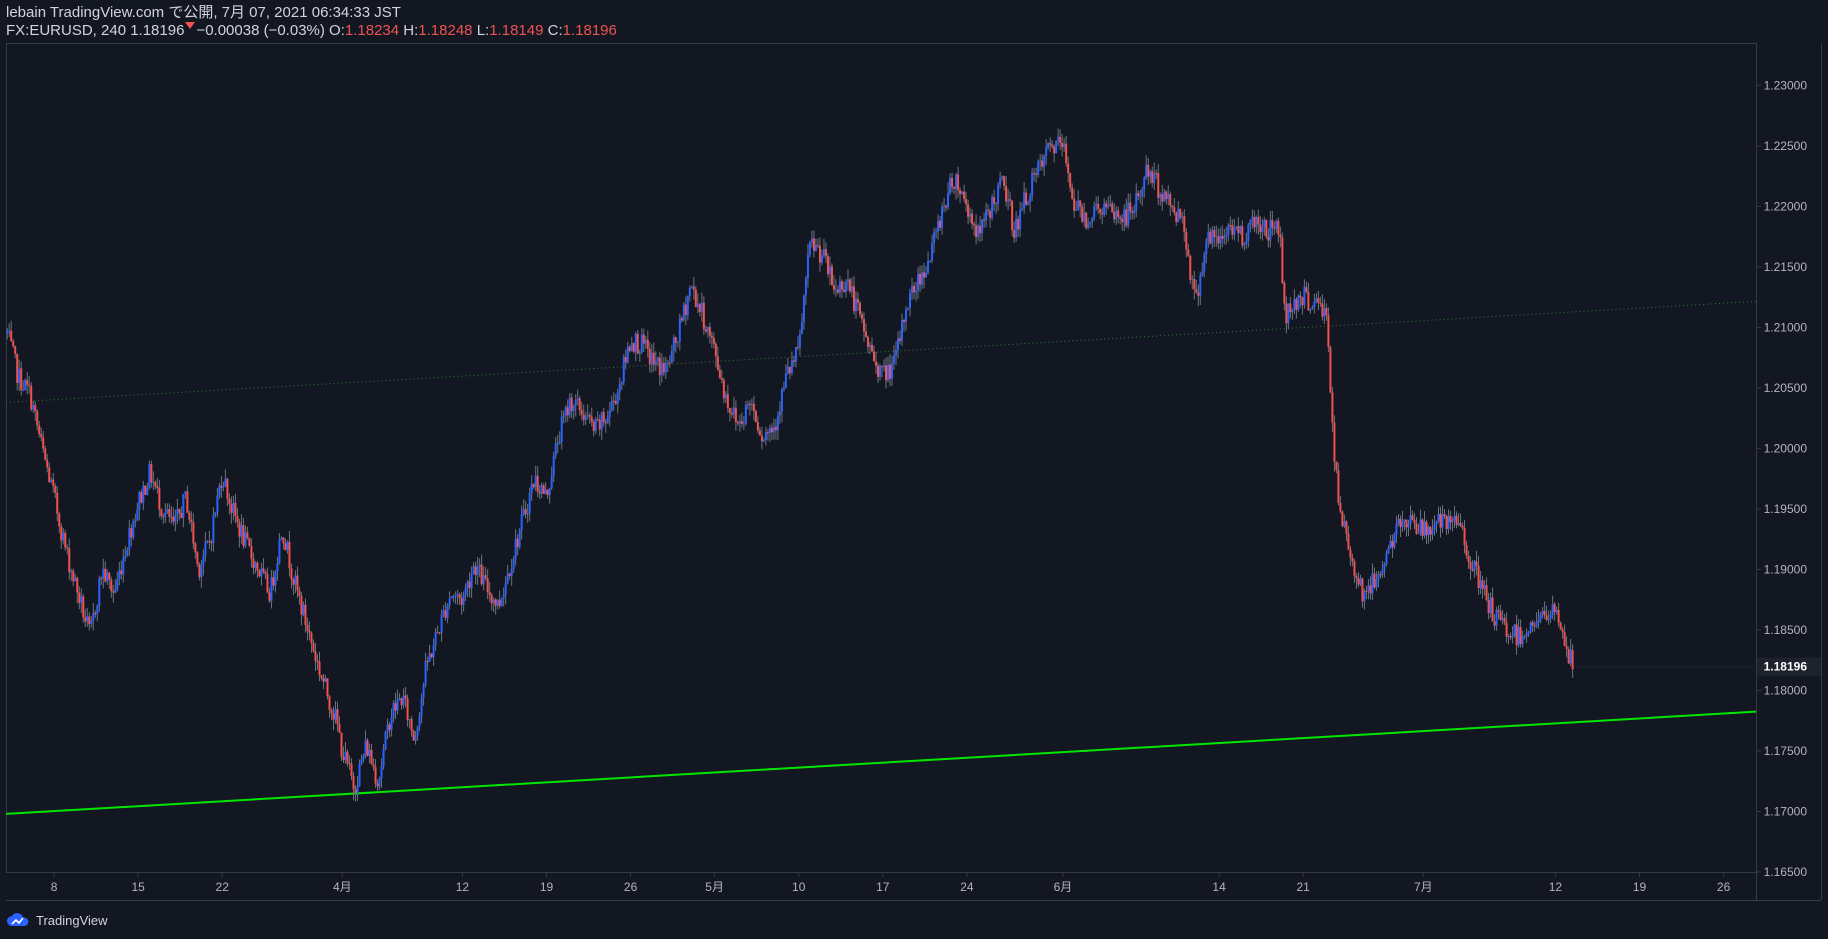 The image size is (1828, 939). What do you see at coordinates (1724, 887) in the screenshot?
I see `time-tick-label: 26` at bounding box center [1724, 887].